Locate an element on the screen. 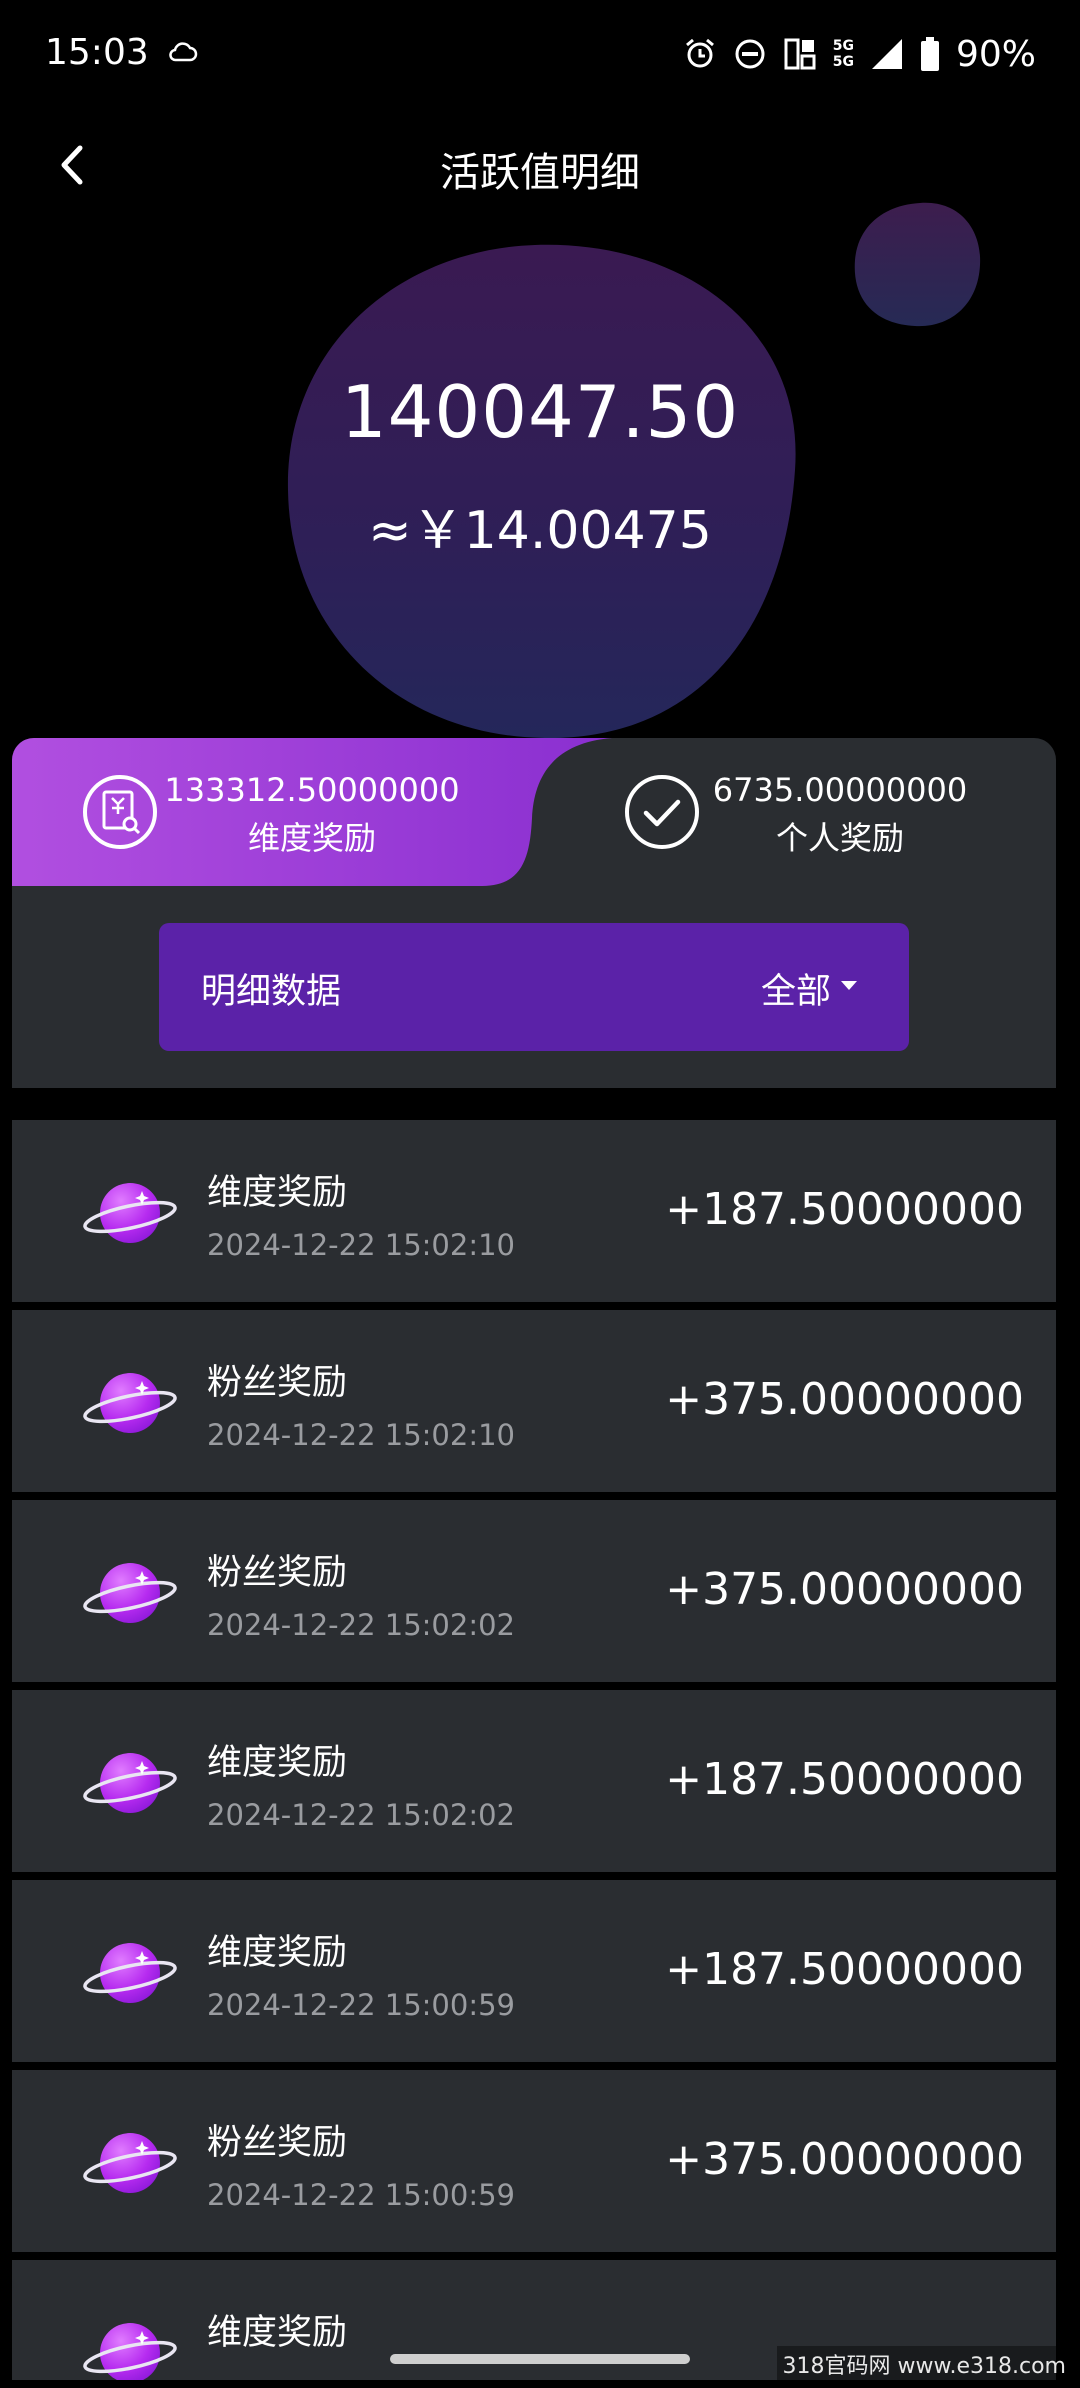  list-item: 维度奖励 2024-12-22 15:02:02 +187.50000000 is located at coordinates (534, 1781).